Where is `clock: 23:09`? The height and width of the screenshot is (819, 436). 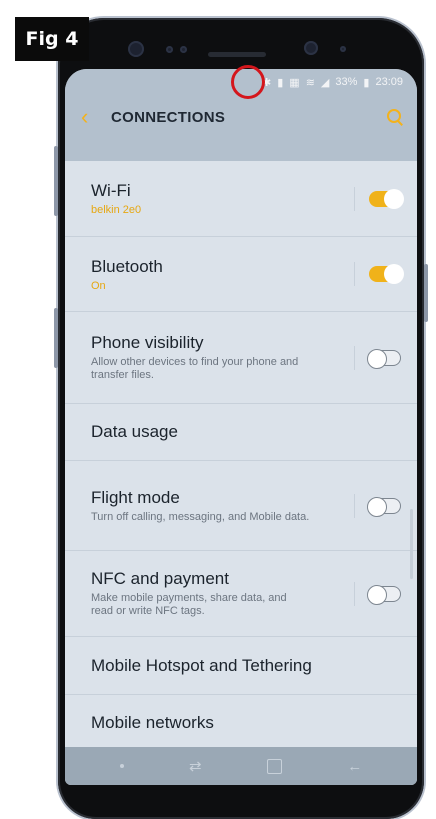 clock: 23:09 is located at coordinates (389, 82).